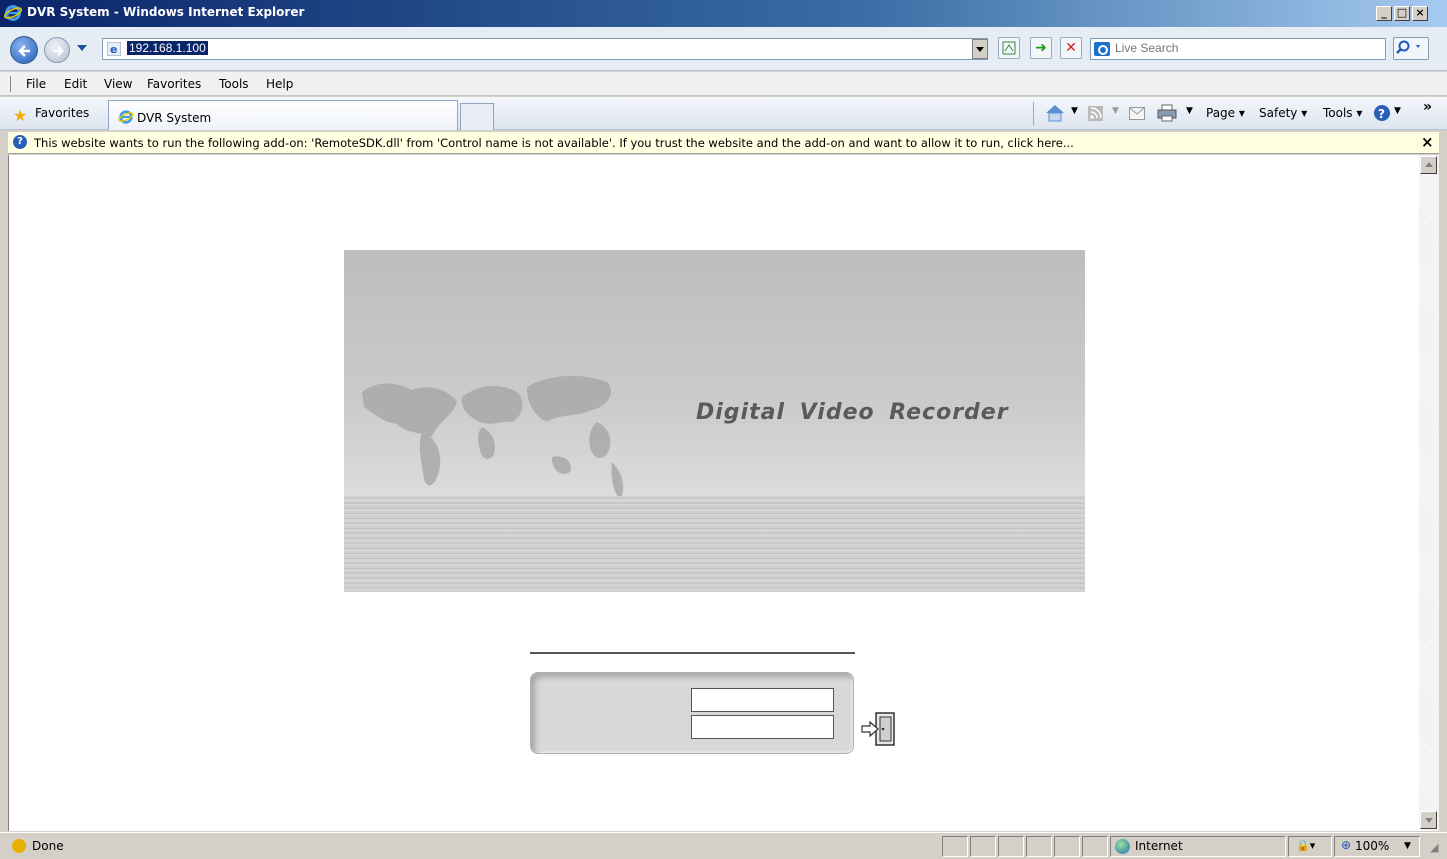 This screenshot has height=859, width=1447. I want to click on maximize-button: □, so click(1402, 13).